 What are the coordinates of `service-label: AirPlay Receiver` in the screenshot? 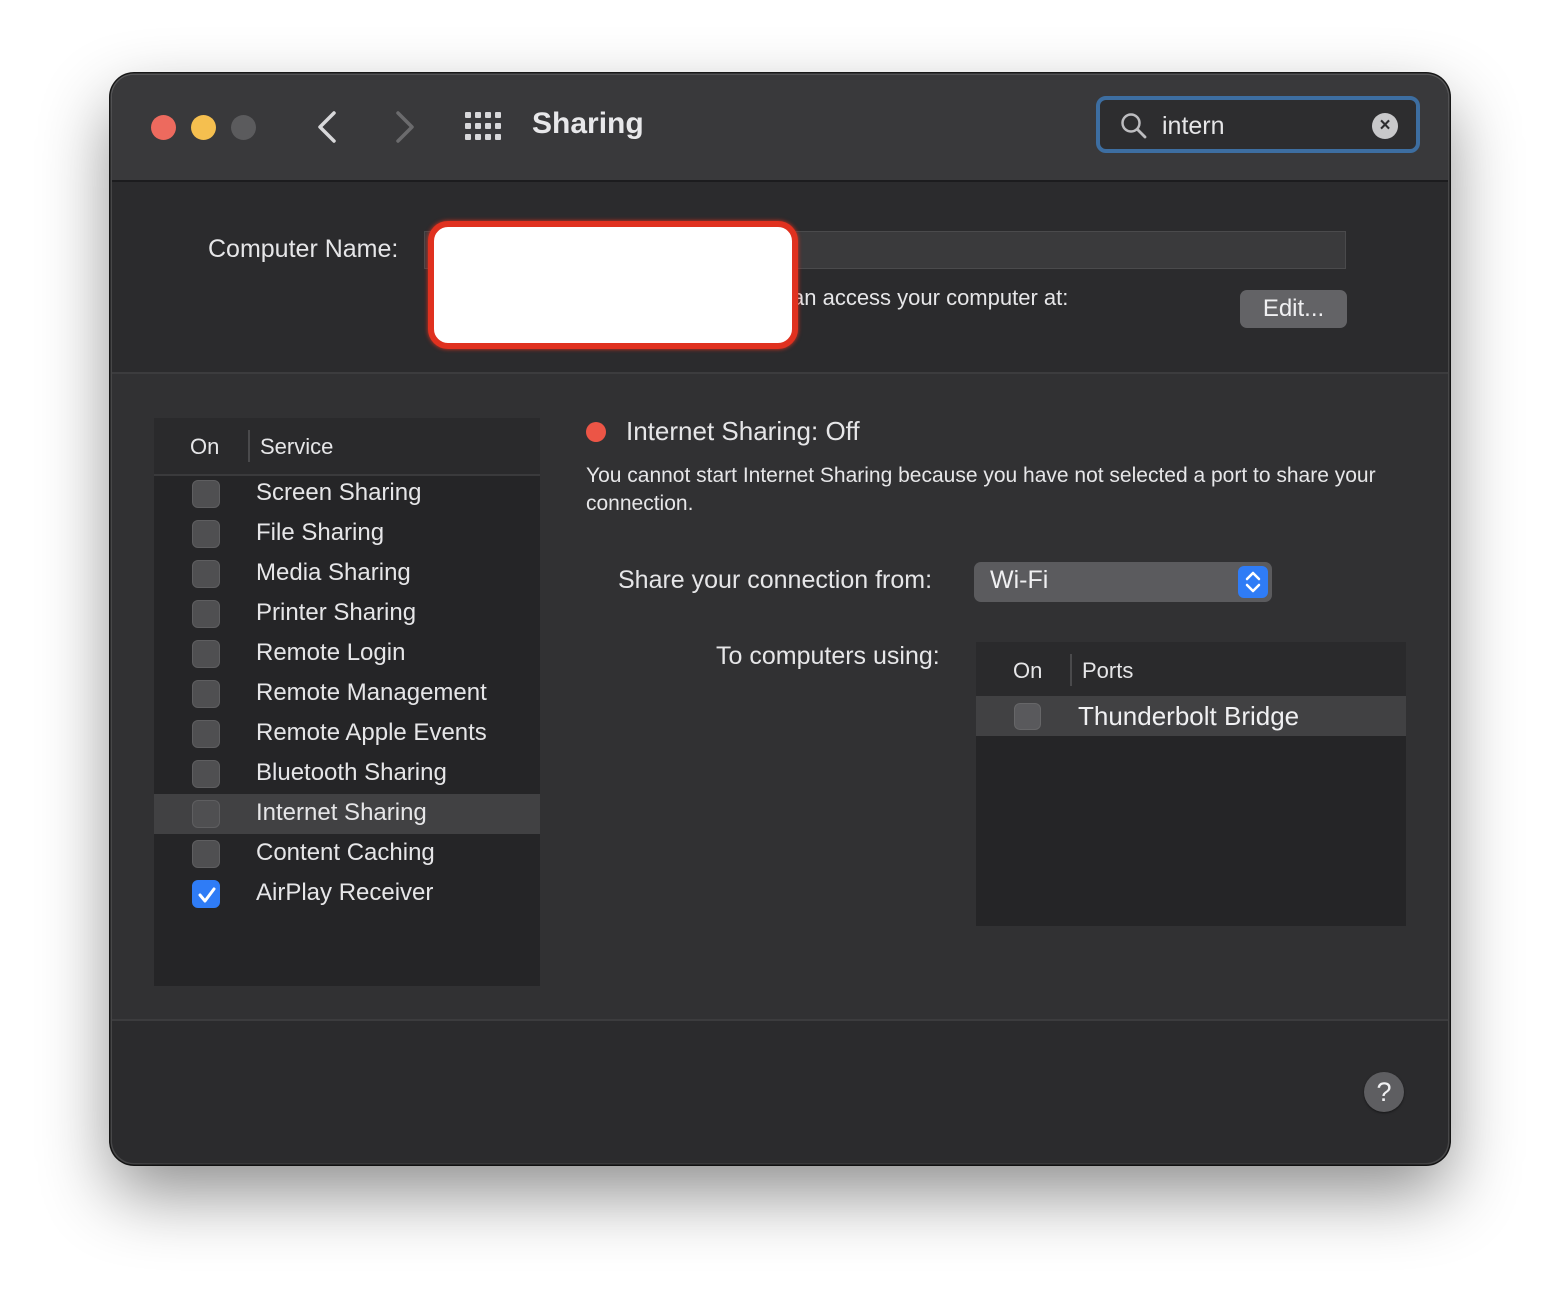 It's located at (345, 892).